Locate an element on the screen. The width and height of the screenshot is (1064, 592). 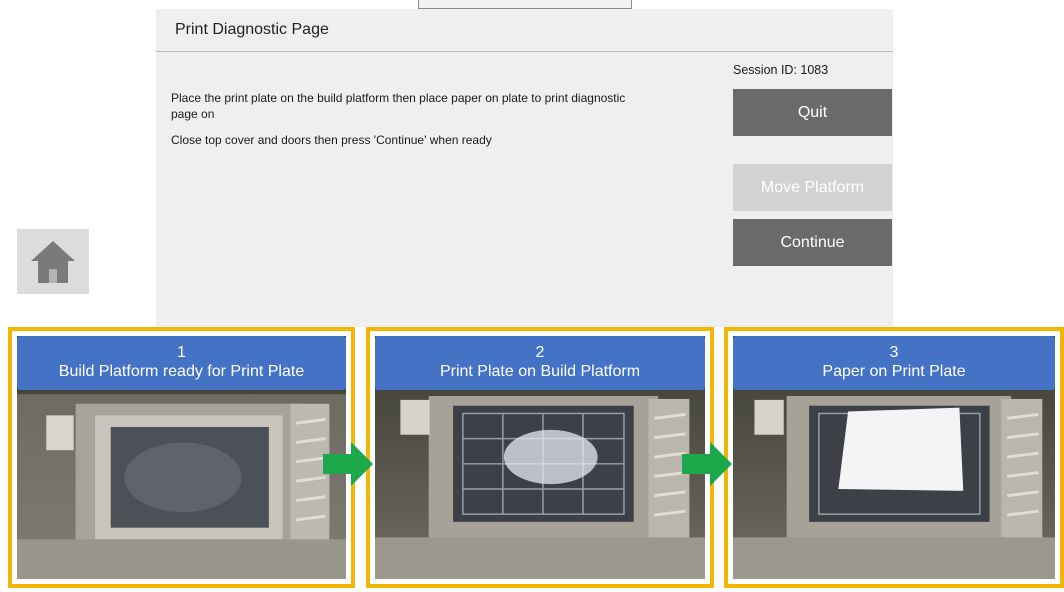
step-banner: 1 Build Platform ready for Print Plate is located at coordinates (181, 363).